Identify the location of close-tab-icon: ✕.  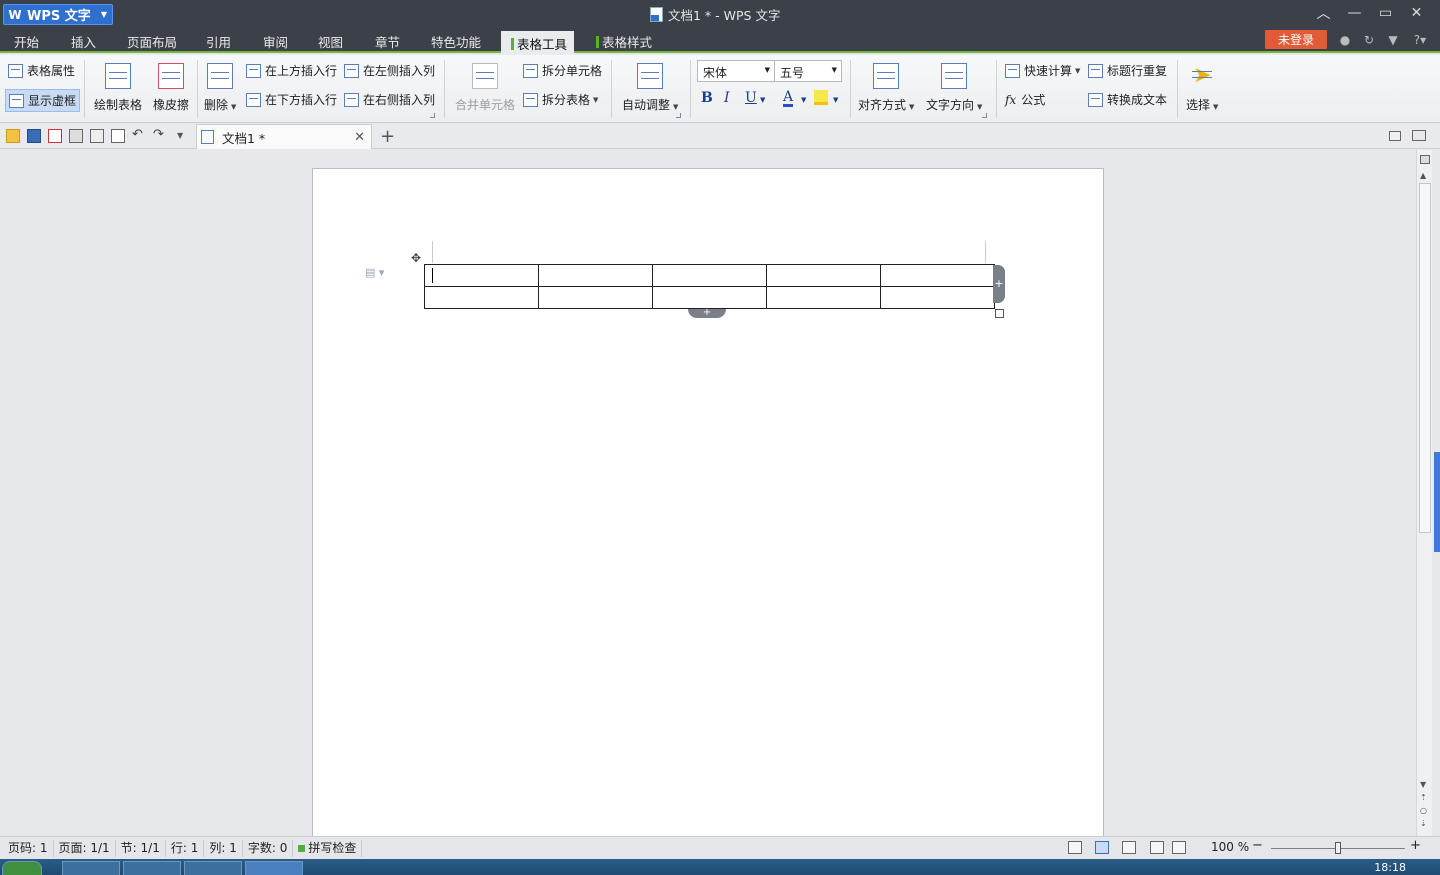
(359, 137).